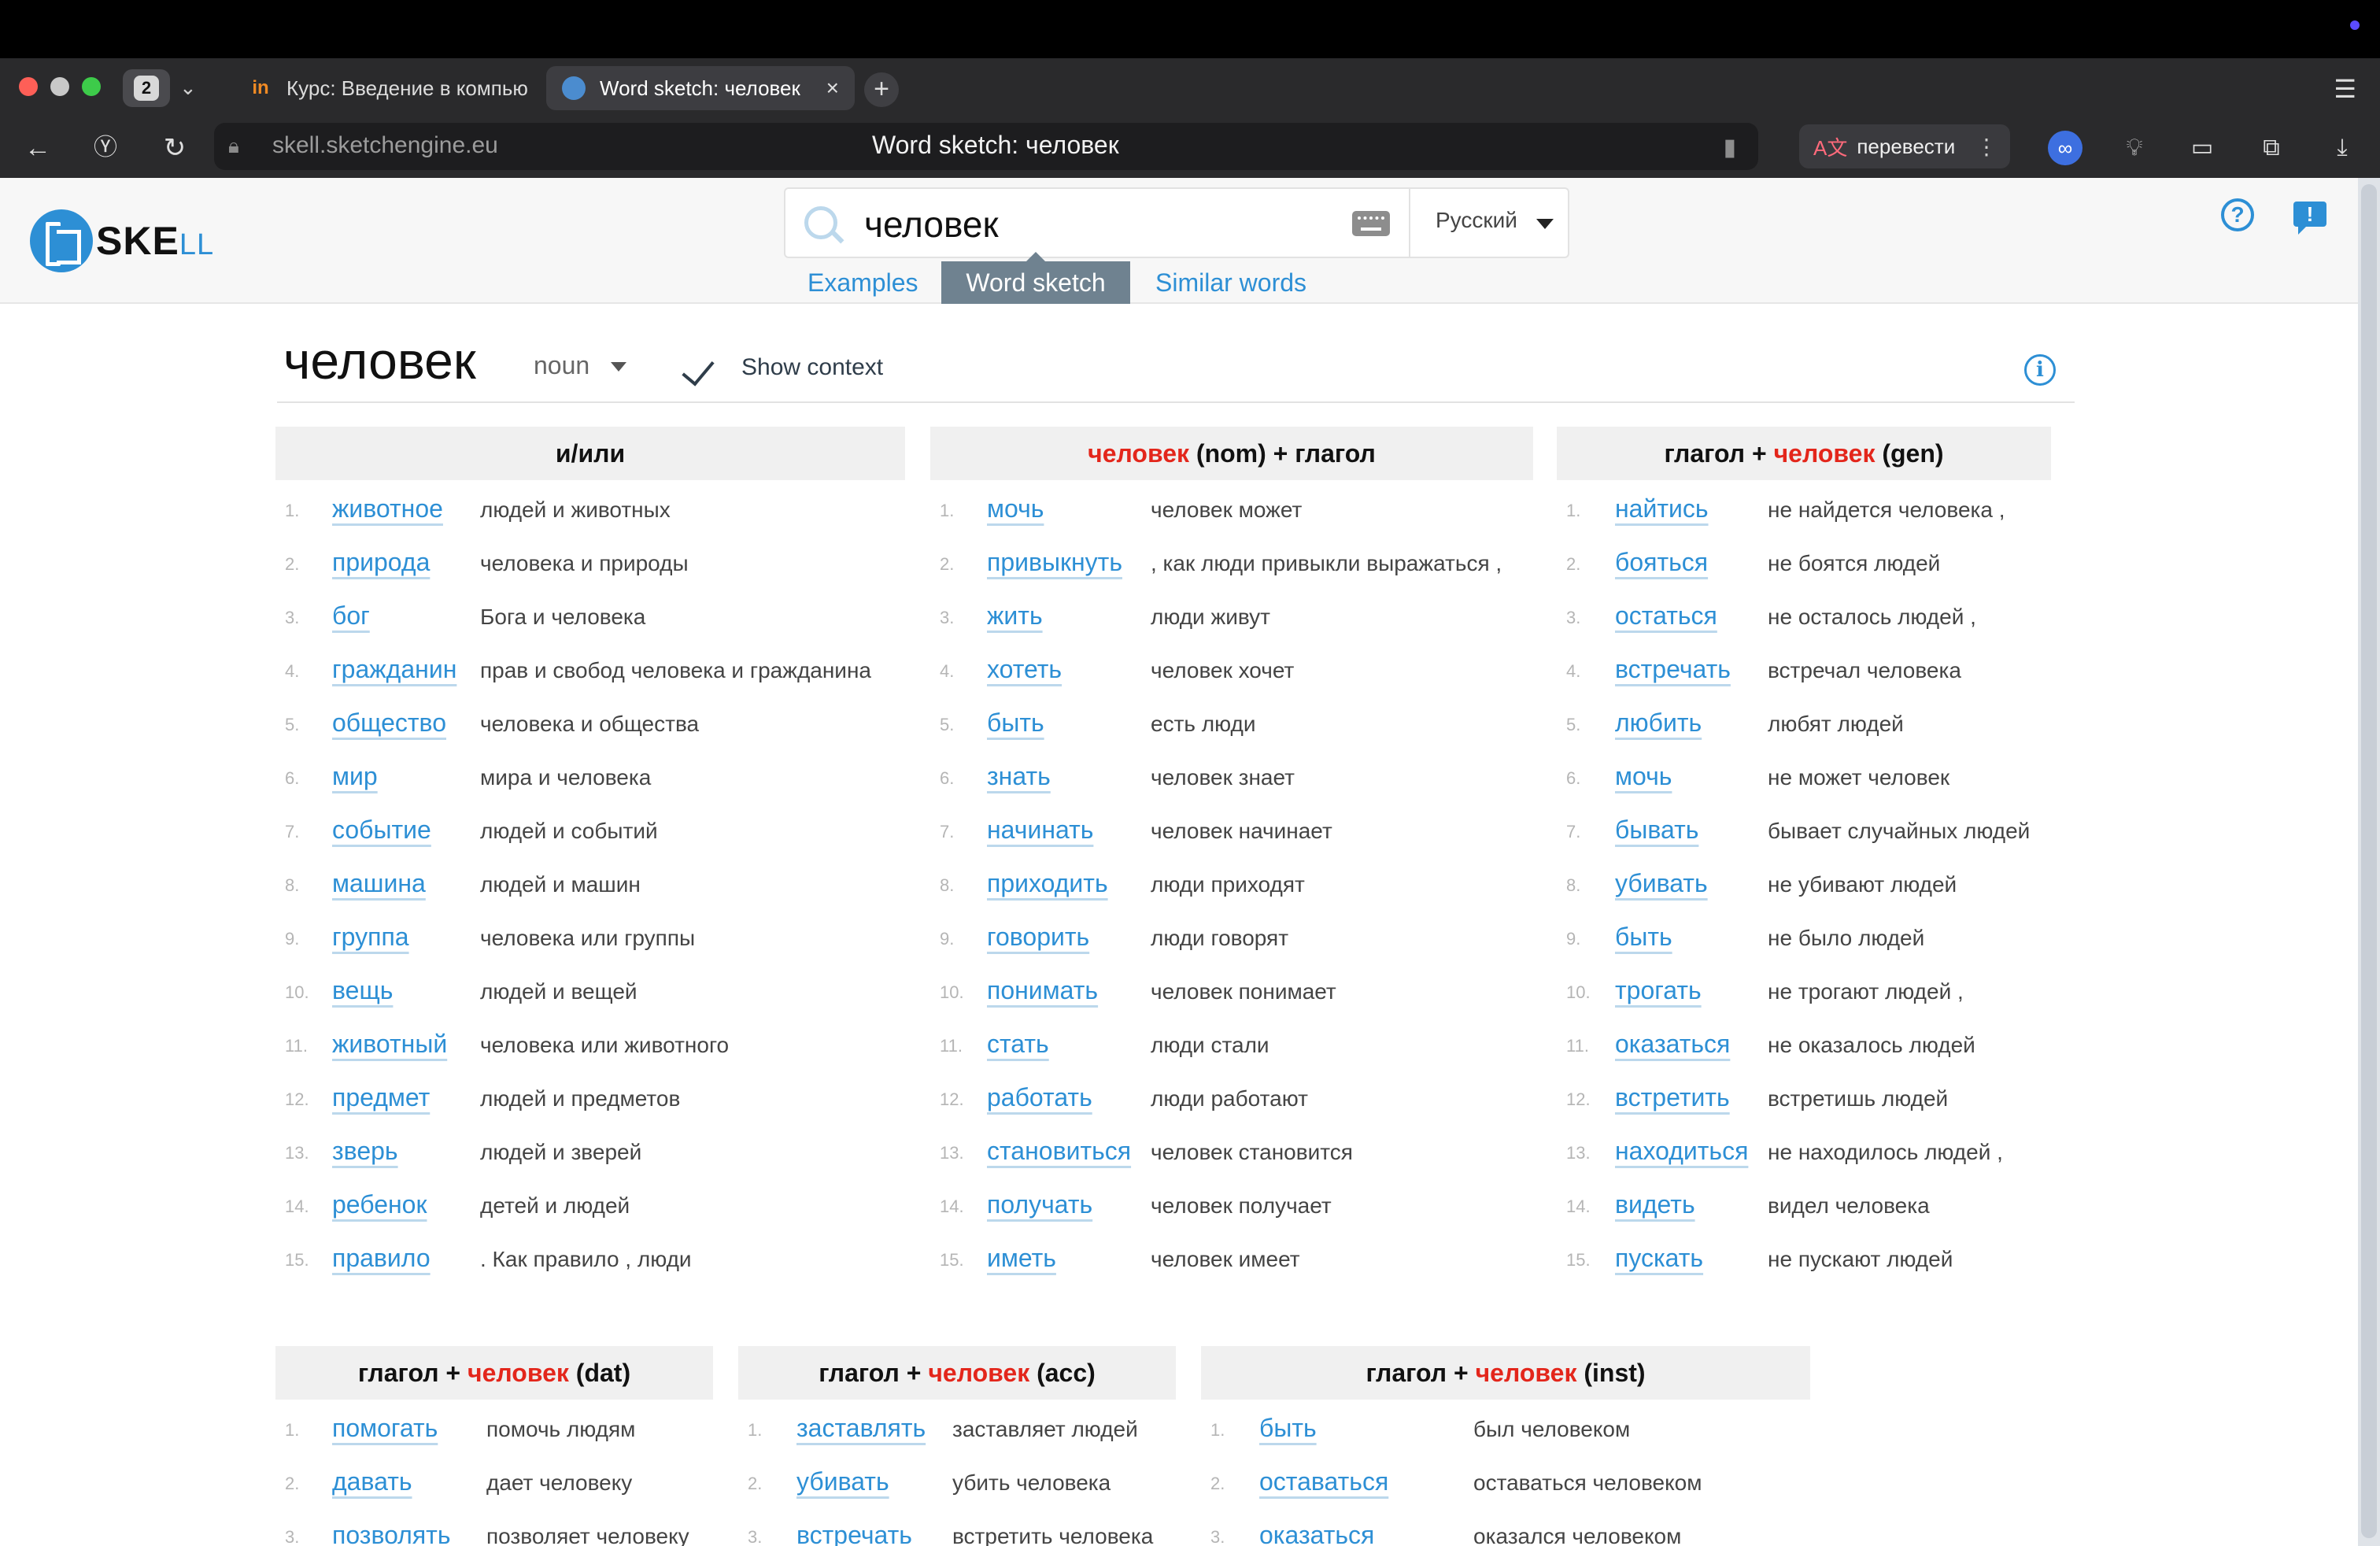 The image size is (2380, 1546). Describe the element at coordinates (2342, 148) in the screenshot. I see `download-icon: ⤓` at that location.